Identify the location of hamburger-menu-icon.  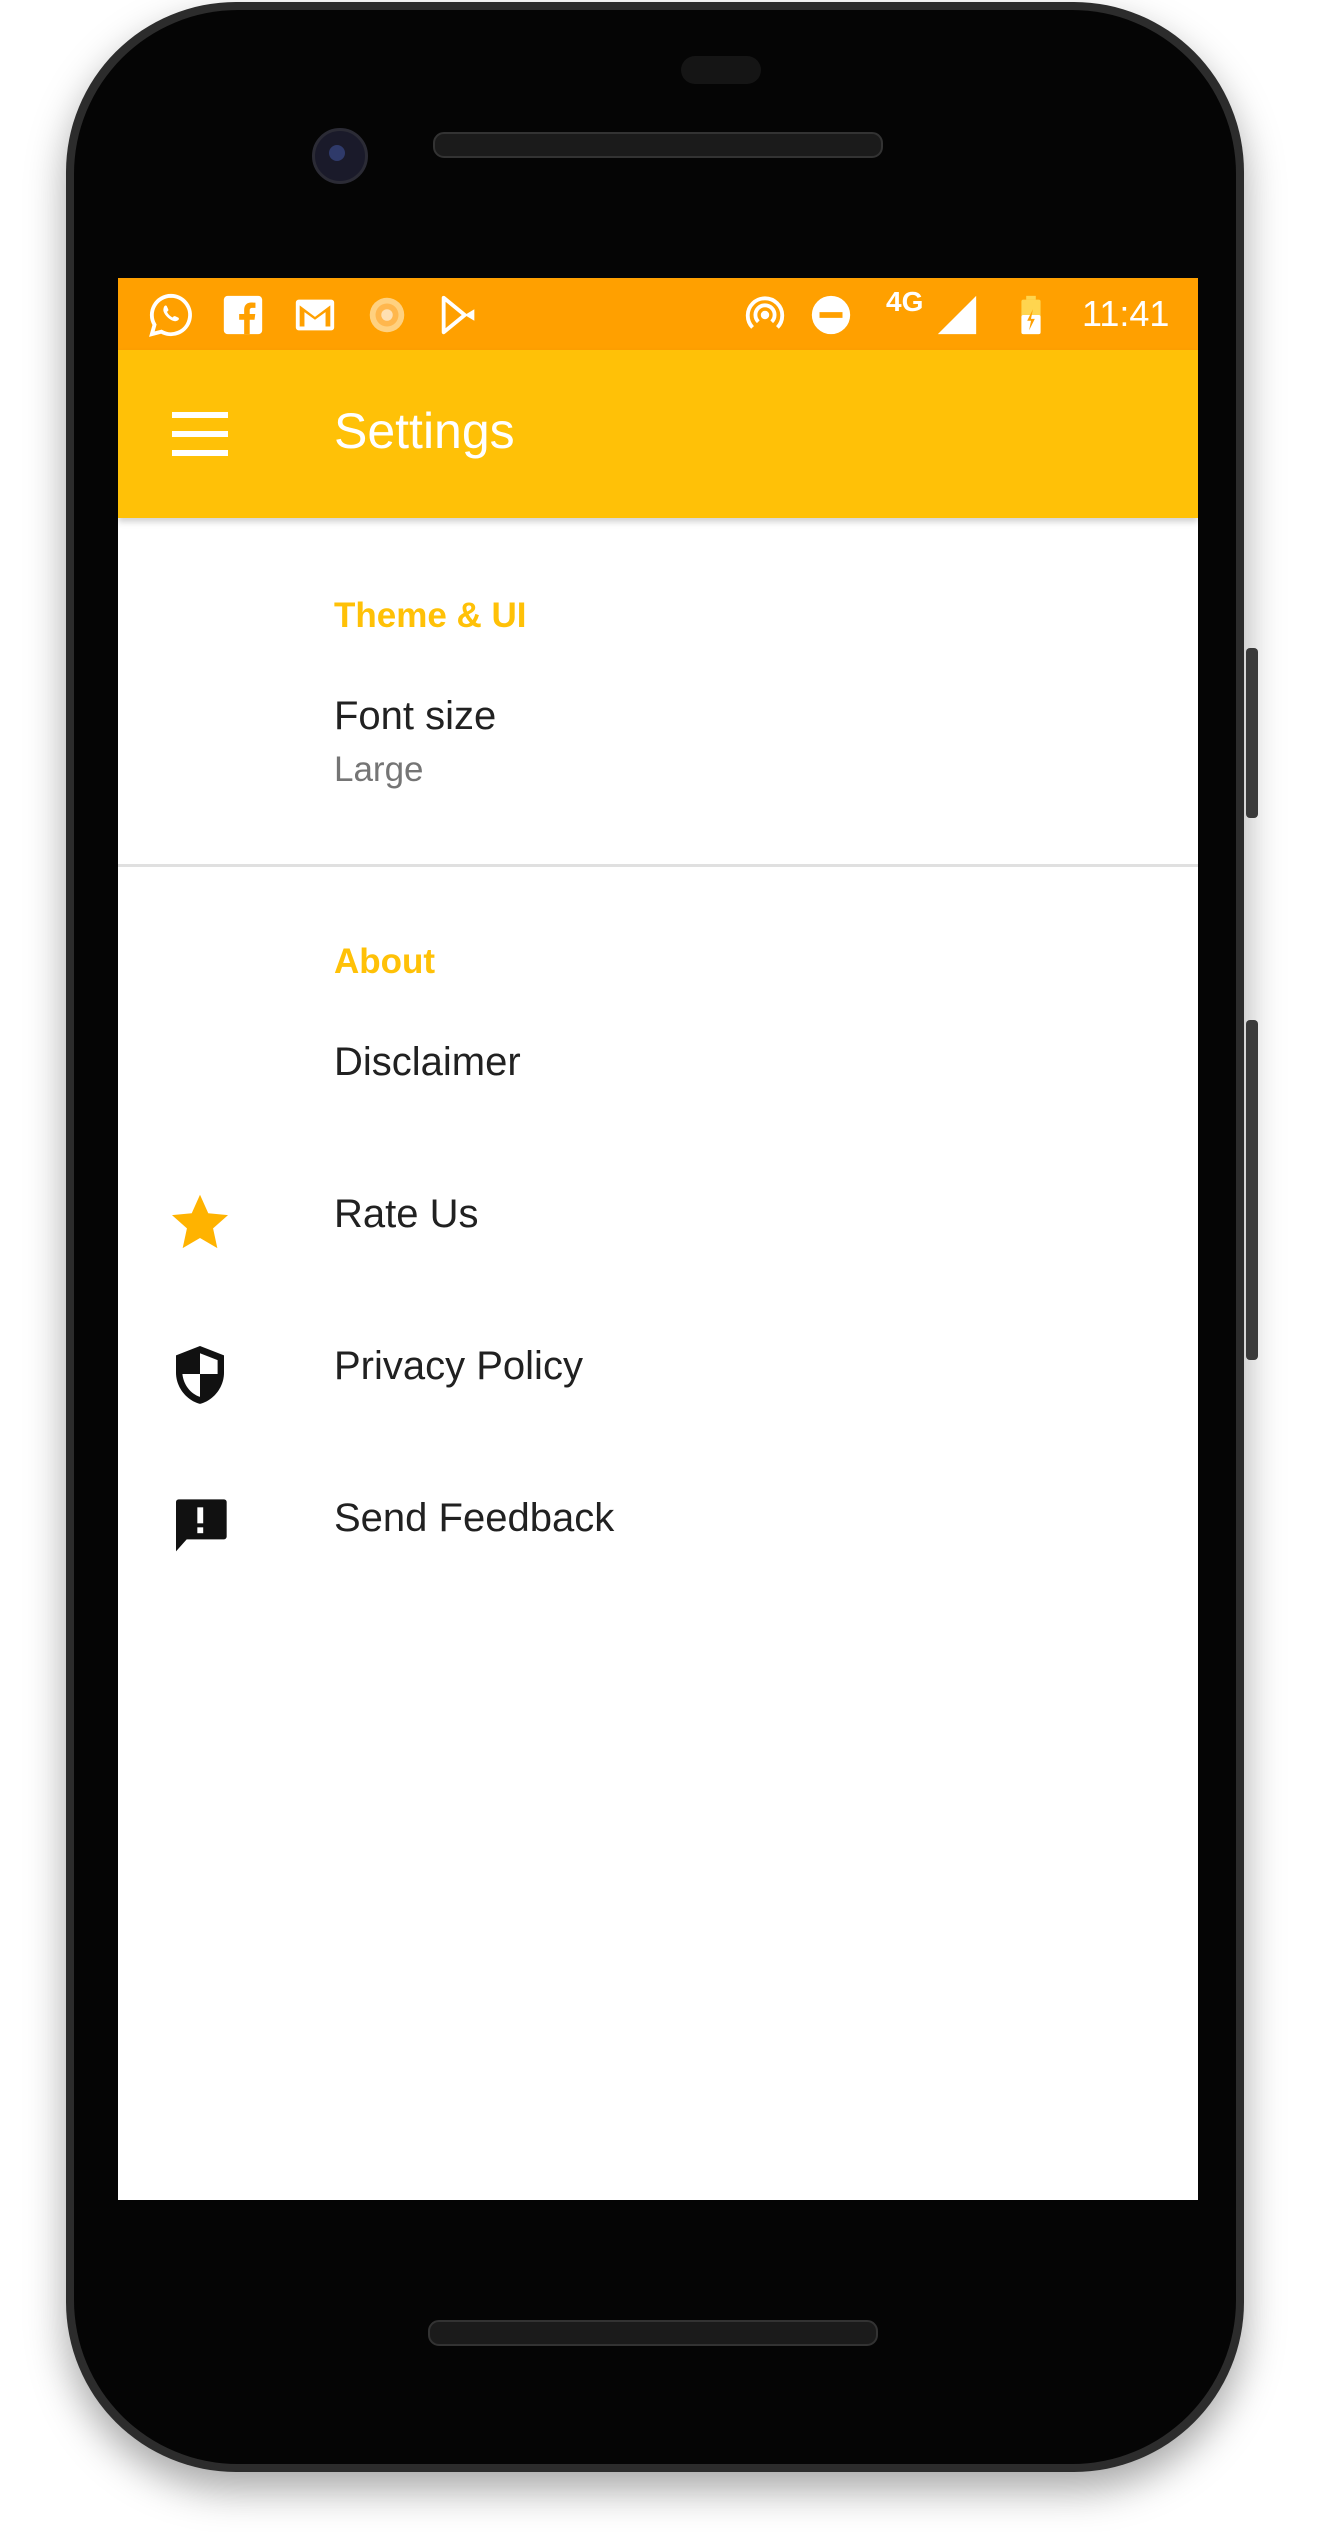
(200, 434).